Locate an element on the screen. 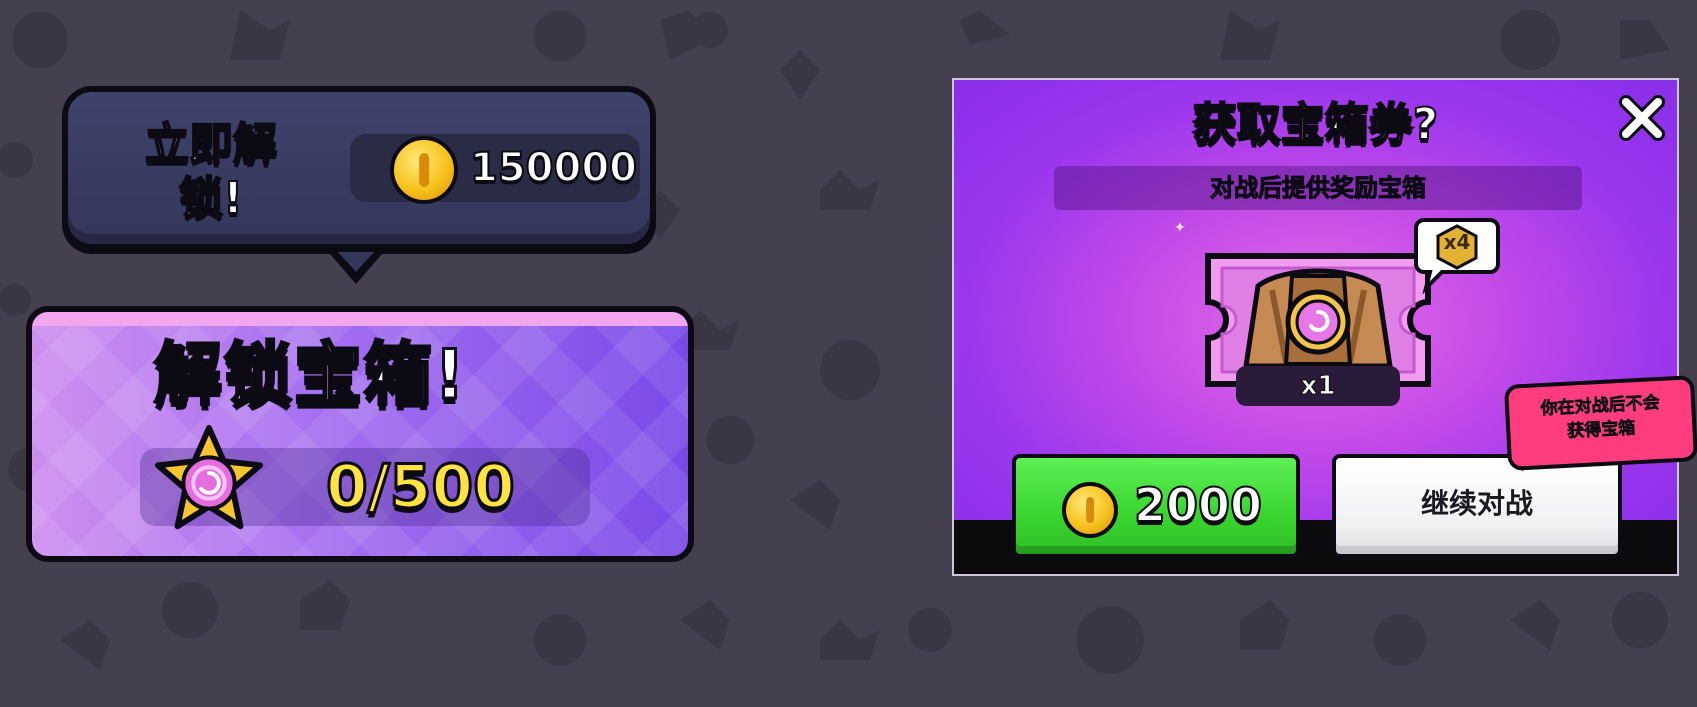 This screenshot has width=1697, height=707. continue-battle-button: 继续对战 is located at coordinates (1477, 506).